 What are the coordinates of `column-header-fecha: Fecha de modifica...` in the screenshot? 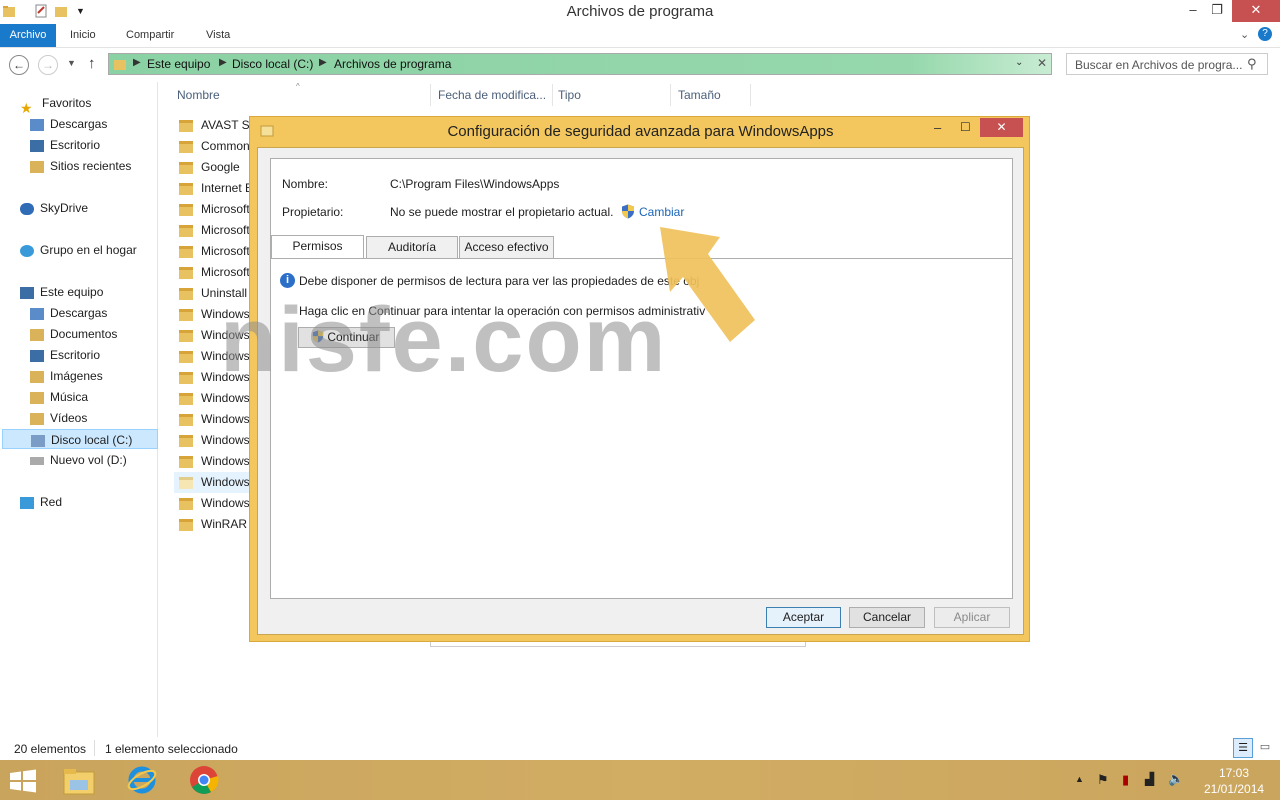 It's located at (492, 95).